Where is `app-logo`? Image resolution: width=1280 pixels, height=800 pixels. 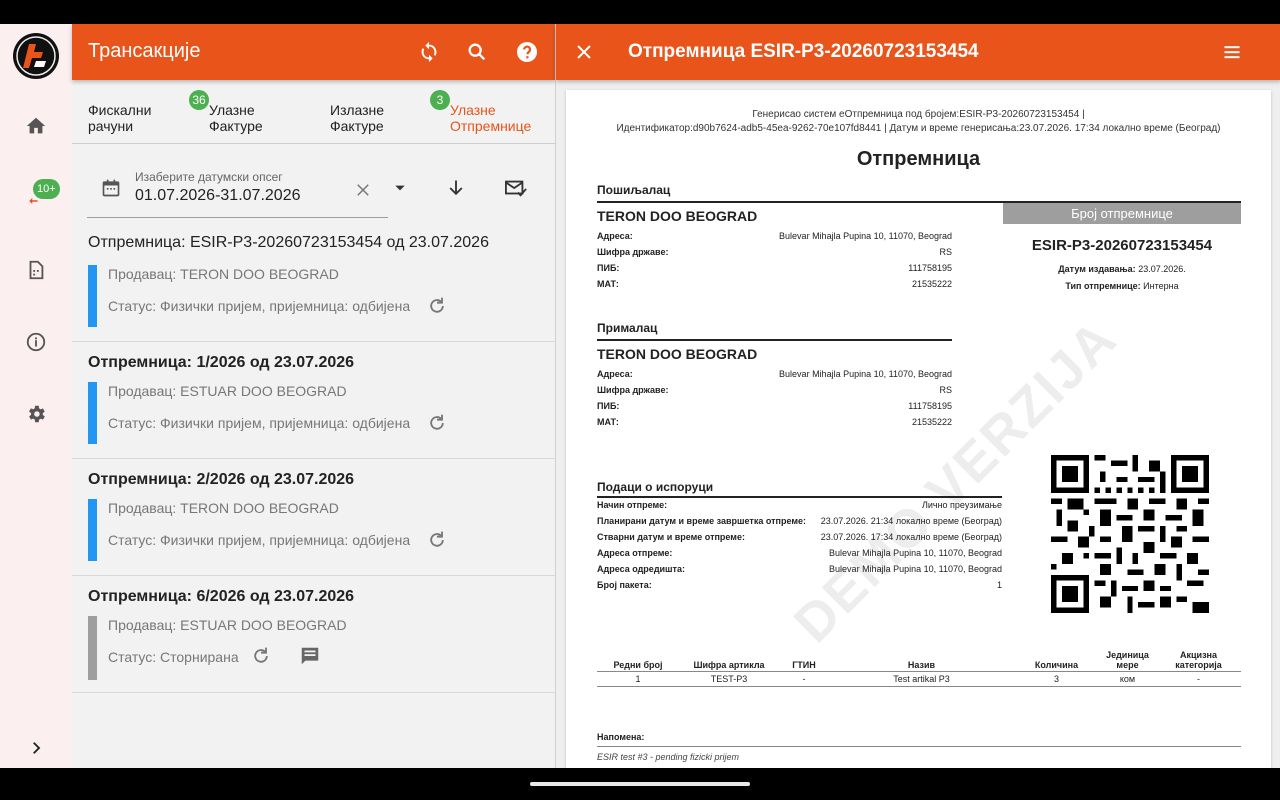
app-logo is located at coordinates (36, 56).